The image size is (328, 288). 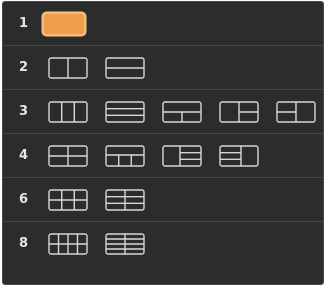 I want to click on layout-row-3: 3, so click(x=163, y=112).